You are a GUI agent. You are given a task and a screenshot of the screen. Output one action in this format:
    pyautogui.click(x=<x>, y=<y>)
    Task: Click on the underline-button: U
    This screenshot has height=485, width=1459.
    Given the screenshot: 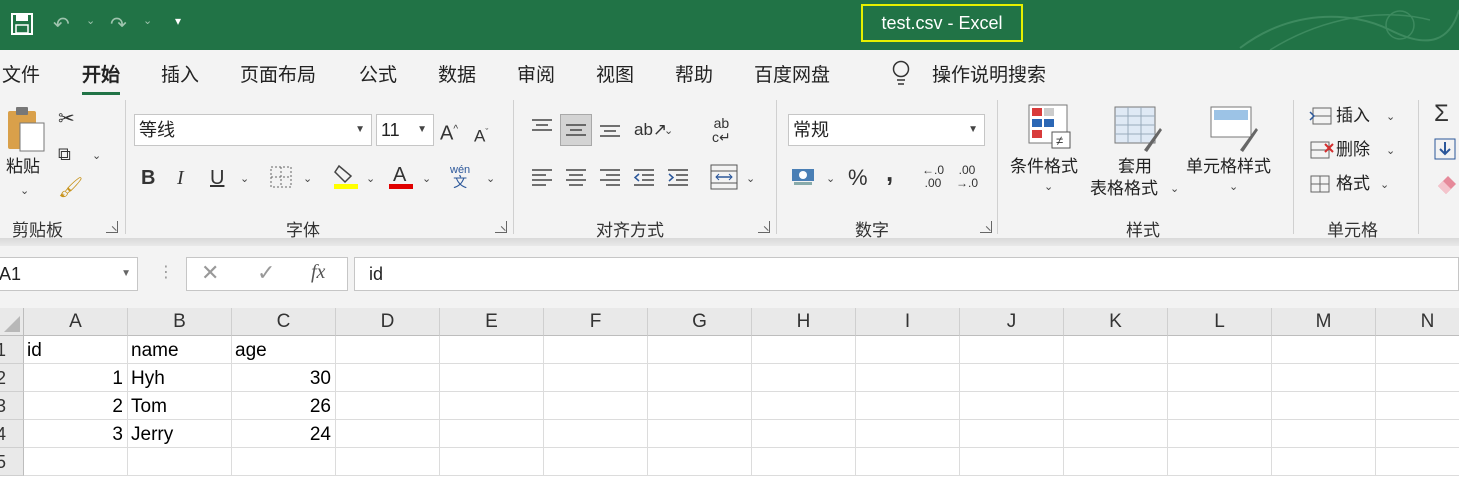 What is the action you would take?
    pyautogui.click(x=217, y=178)
    